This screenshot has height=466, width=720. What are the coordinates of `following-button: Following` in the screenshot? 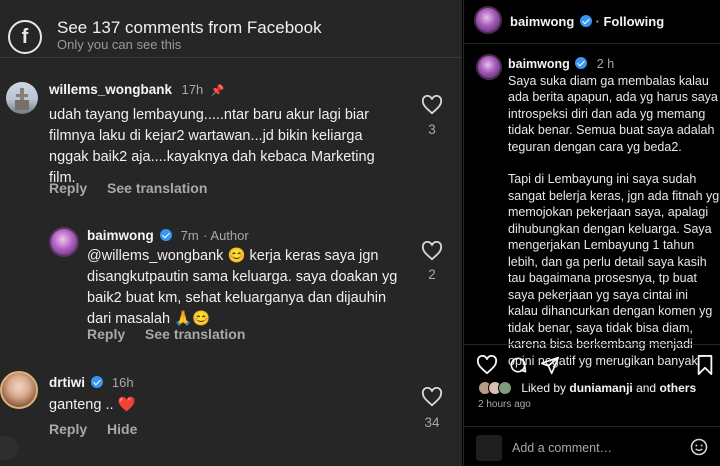 It's located at (633, 21).